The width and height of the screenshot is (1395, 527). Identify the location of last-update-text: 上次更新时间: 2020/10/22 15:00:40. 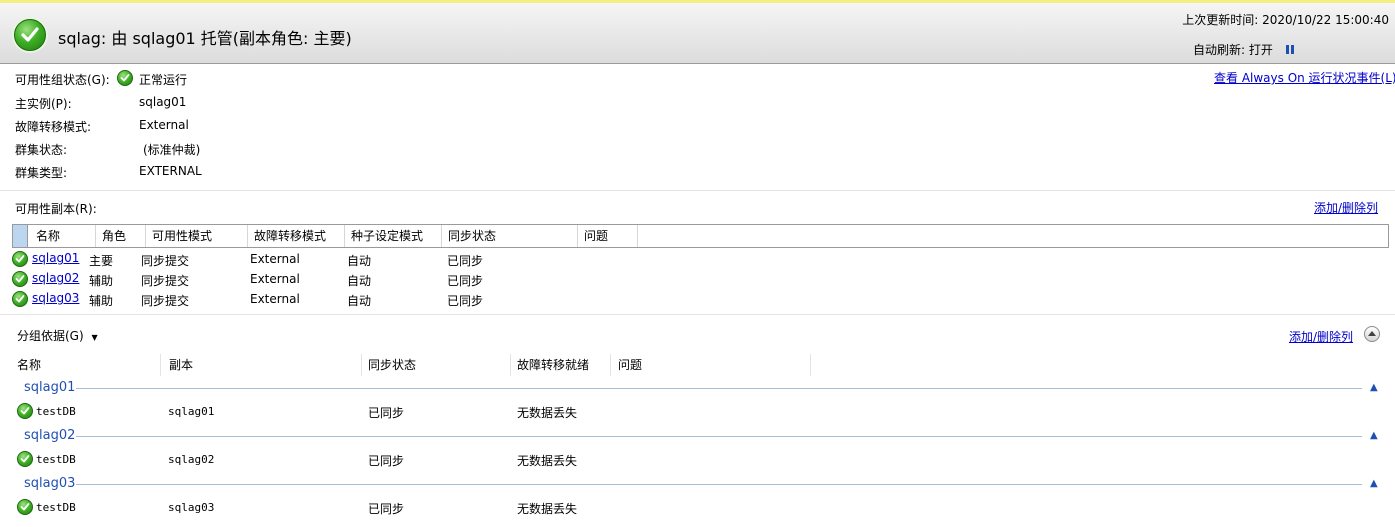
(1285, 20).